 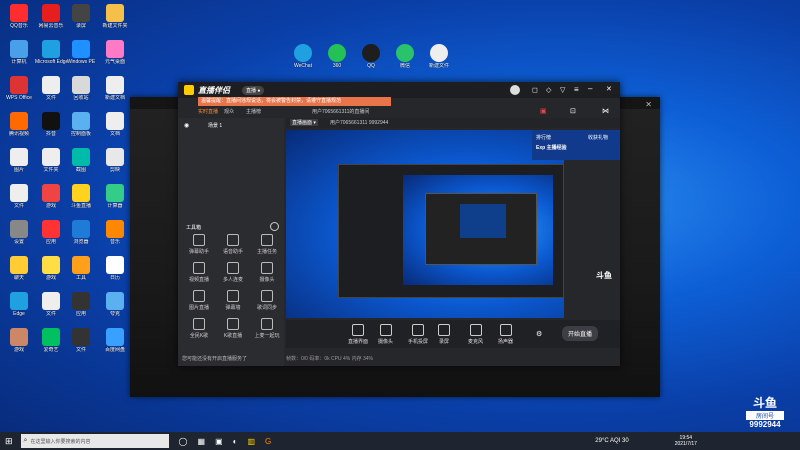 I want to click on desktop-icon: 控制面板, so click(x=81, y=124).